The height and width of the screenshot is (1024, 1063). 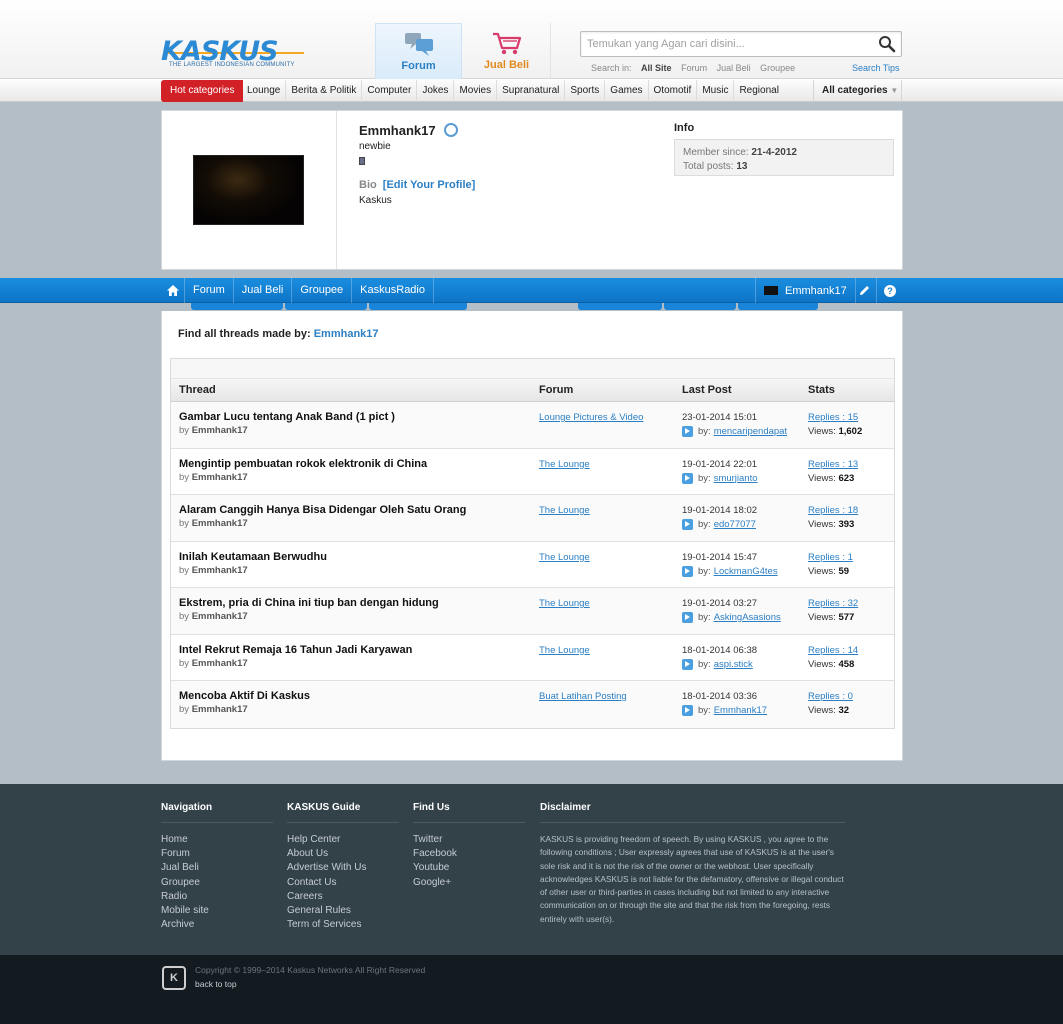 What do you see at coordinates (830, 696) in the screenshot?
I see `replies-link: Replies : 0` at bounding box center [830, 696].